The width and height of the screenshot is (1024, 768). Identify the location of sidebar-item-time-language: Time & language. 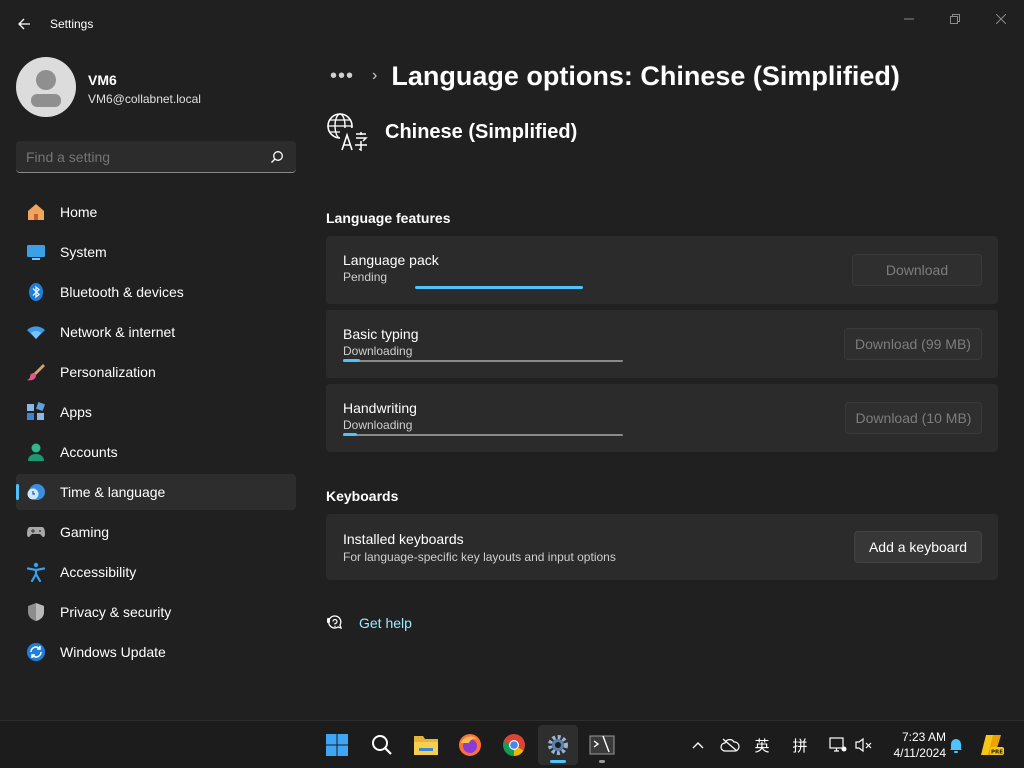
(156, 492).